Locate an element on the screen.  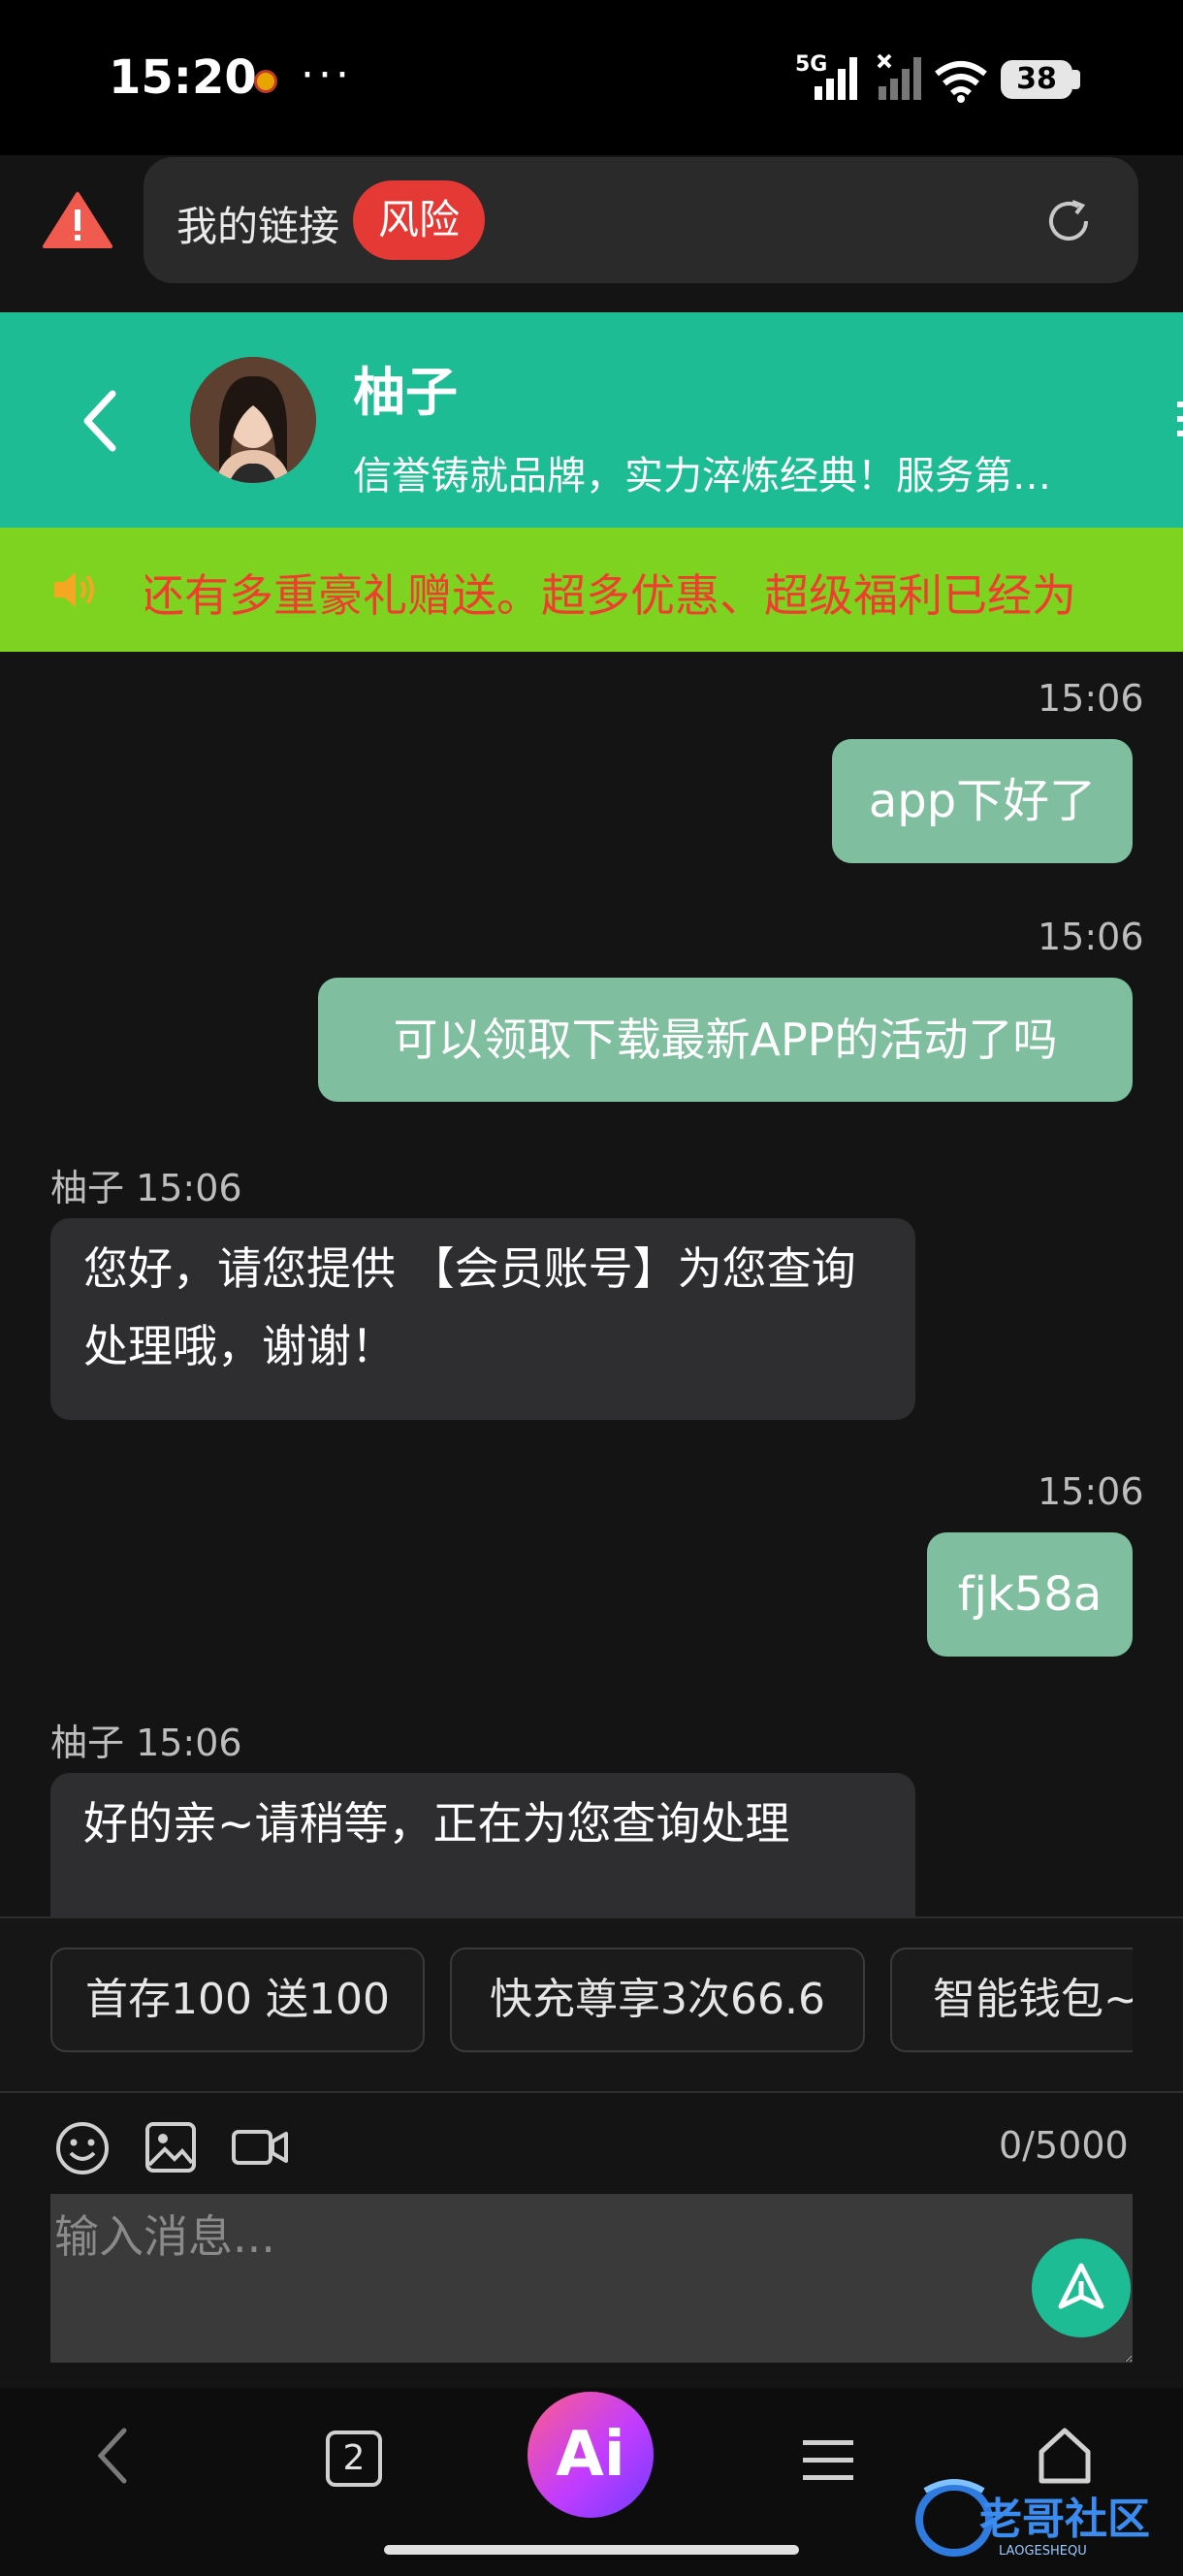
outgoing-message: app下好了 is located at coordinates (982, 801).